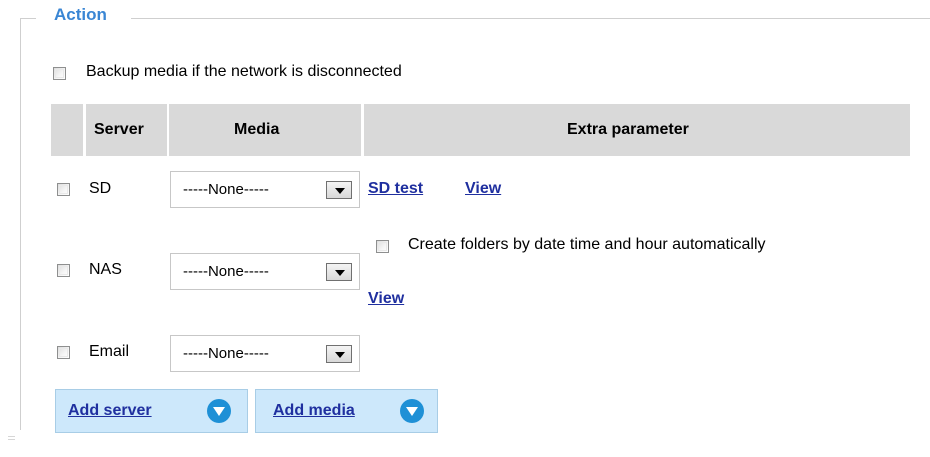 The image size is (930, 457). I want to click on add-media-button: Add media, so click(346, 411).